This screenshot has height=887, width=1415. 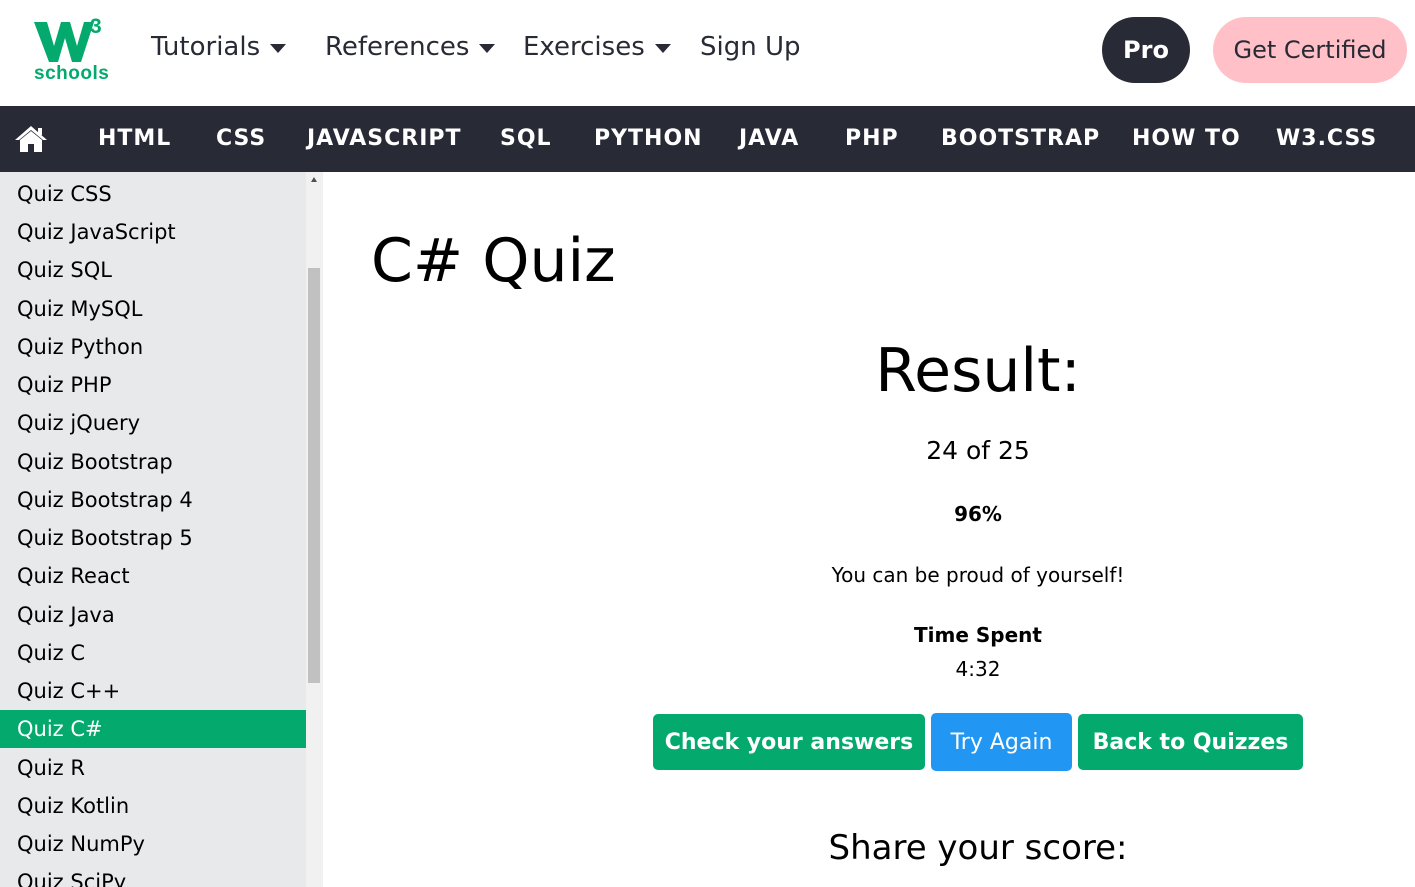 What do you see at coordinates (153, 194) in the screenshot?
I see `sidebar-item-quiz-css: Quiz CSS` at bounding box center [153, 194].